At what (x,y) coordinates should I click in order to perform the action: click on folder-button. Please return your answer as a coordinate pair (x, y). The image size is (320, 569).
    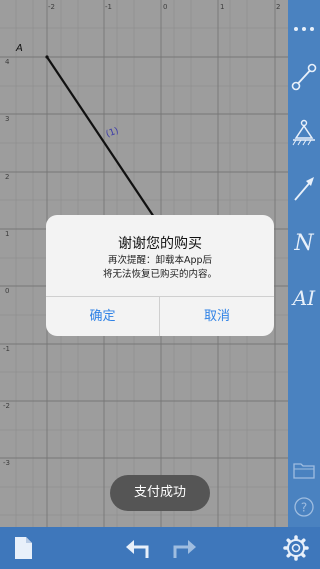
    Looking at the image, I should click on (304, 470).